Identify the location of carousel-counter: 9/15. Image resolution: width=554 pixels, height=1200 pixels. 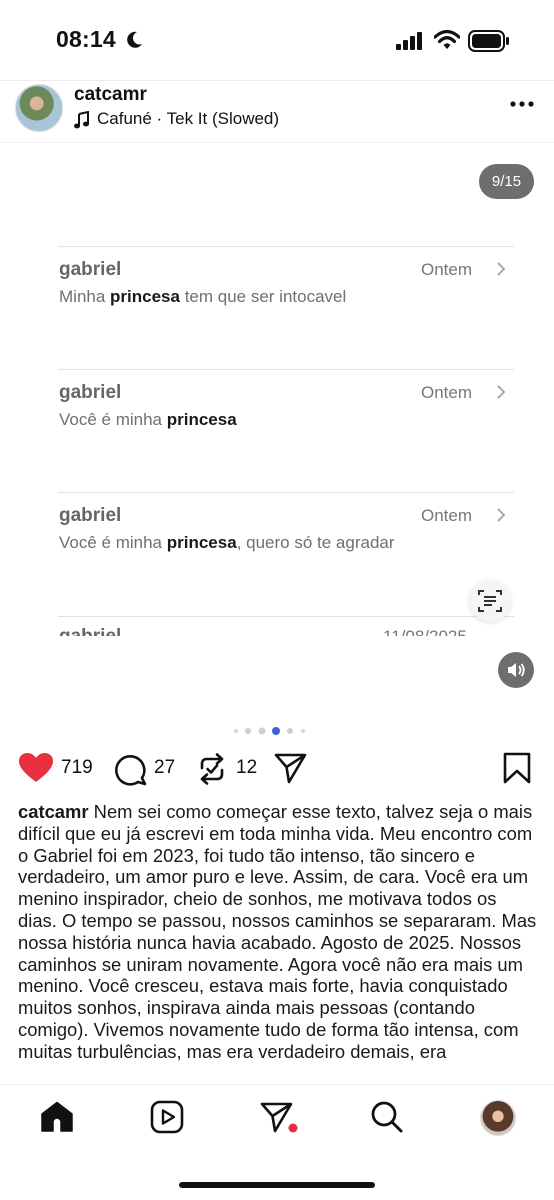
(506, 181).